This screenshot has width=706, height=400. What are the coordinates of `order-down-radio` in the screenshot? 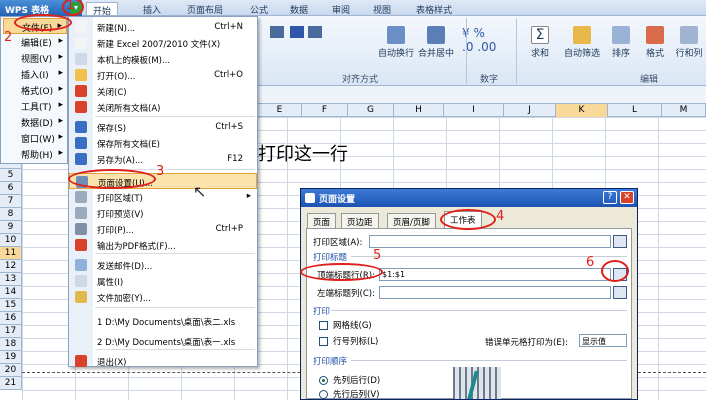 It's located at (323, 380).